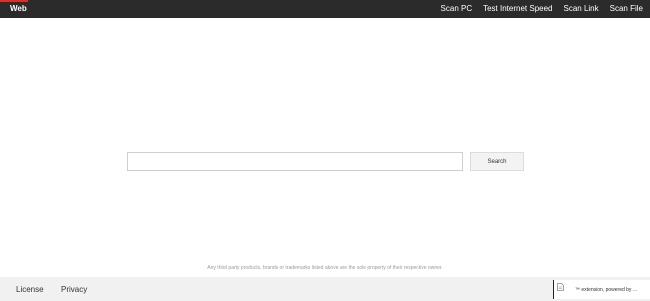  What do you see at coordinates (457, 9) in the screenshot?
I see `nav-scan-pc: Scan PC` at bounding box center [457, 9].